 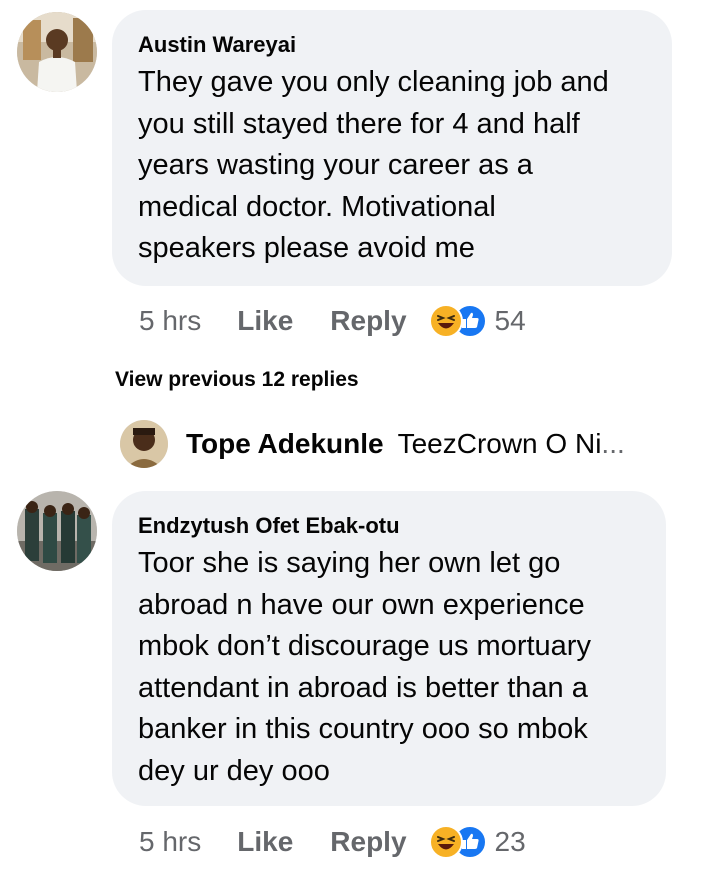 I want to click on comment-text-line: medical doctor. Motivational, so click(x=317, y=206).